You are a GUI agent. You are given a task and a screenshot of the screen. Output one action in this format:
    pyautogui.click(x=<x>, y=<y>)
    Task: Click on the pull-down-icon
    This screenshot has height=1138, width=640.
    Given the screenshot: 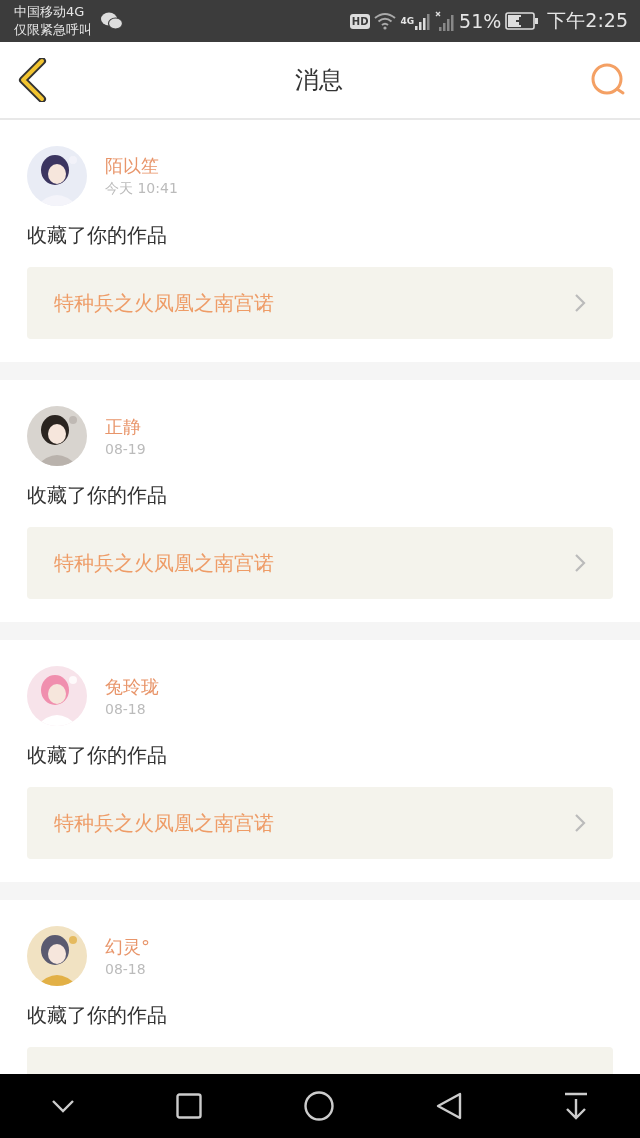 What is the action you would take?
    pyautogui.click(x=576, y=1106)
    